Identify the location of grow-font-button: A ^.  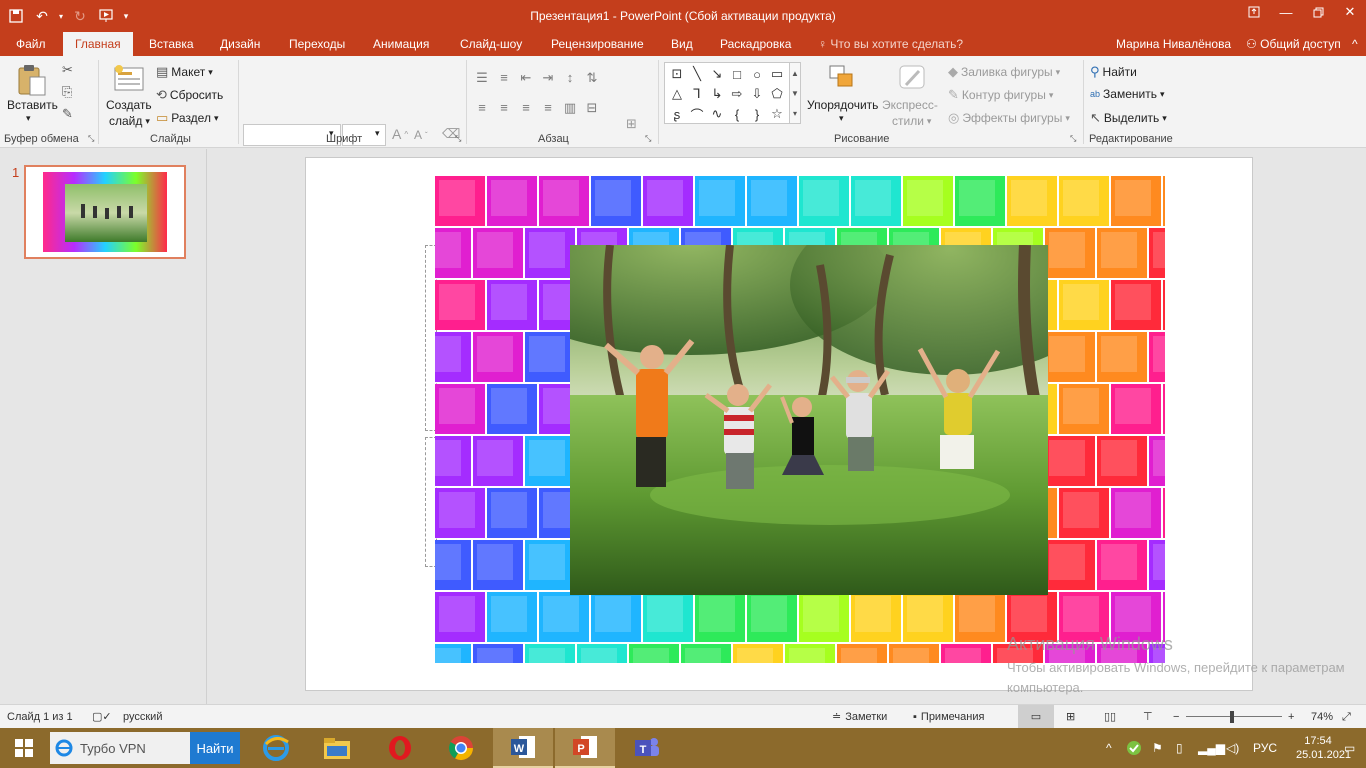
(400, 134).